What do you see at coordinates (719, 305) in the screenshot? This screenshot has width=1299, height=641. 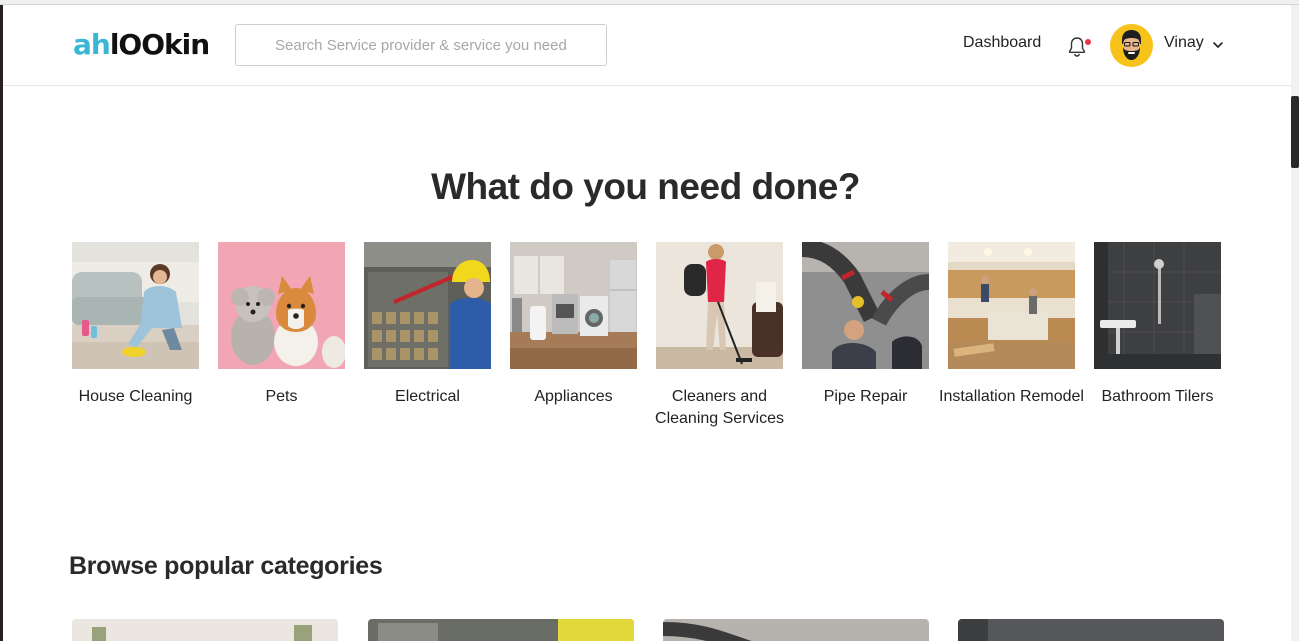 I see `cleaners-image` at bounding box center [719, 305].